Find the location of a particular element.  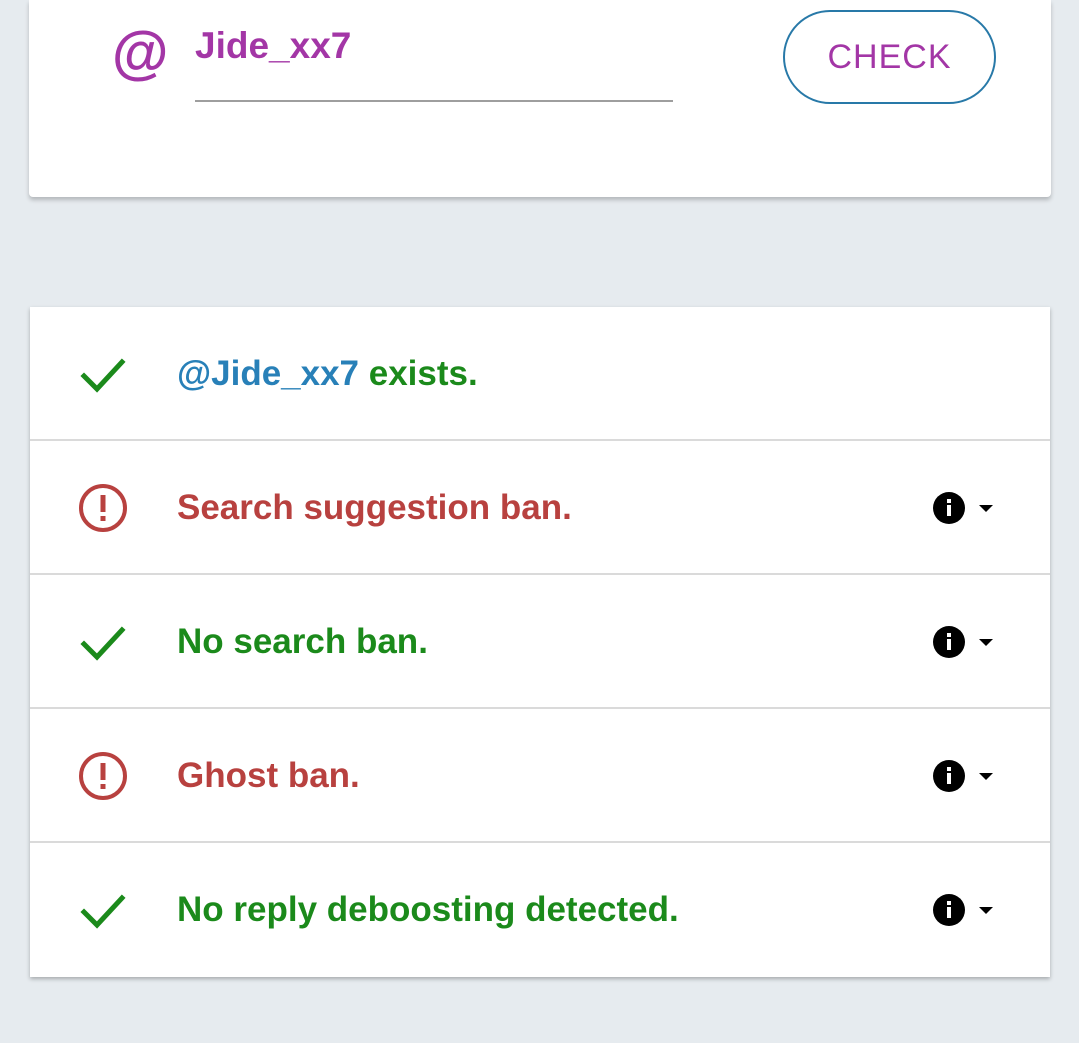

result-row-search-suggestion-ban: Search suggestion ban. is located at coordinates (540, 508).